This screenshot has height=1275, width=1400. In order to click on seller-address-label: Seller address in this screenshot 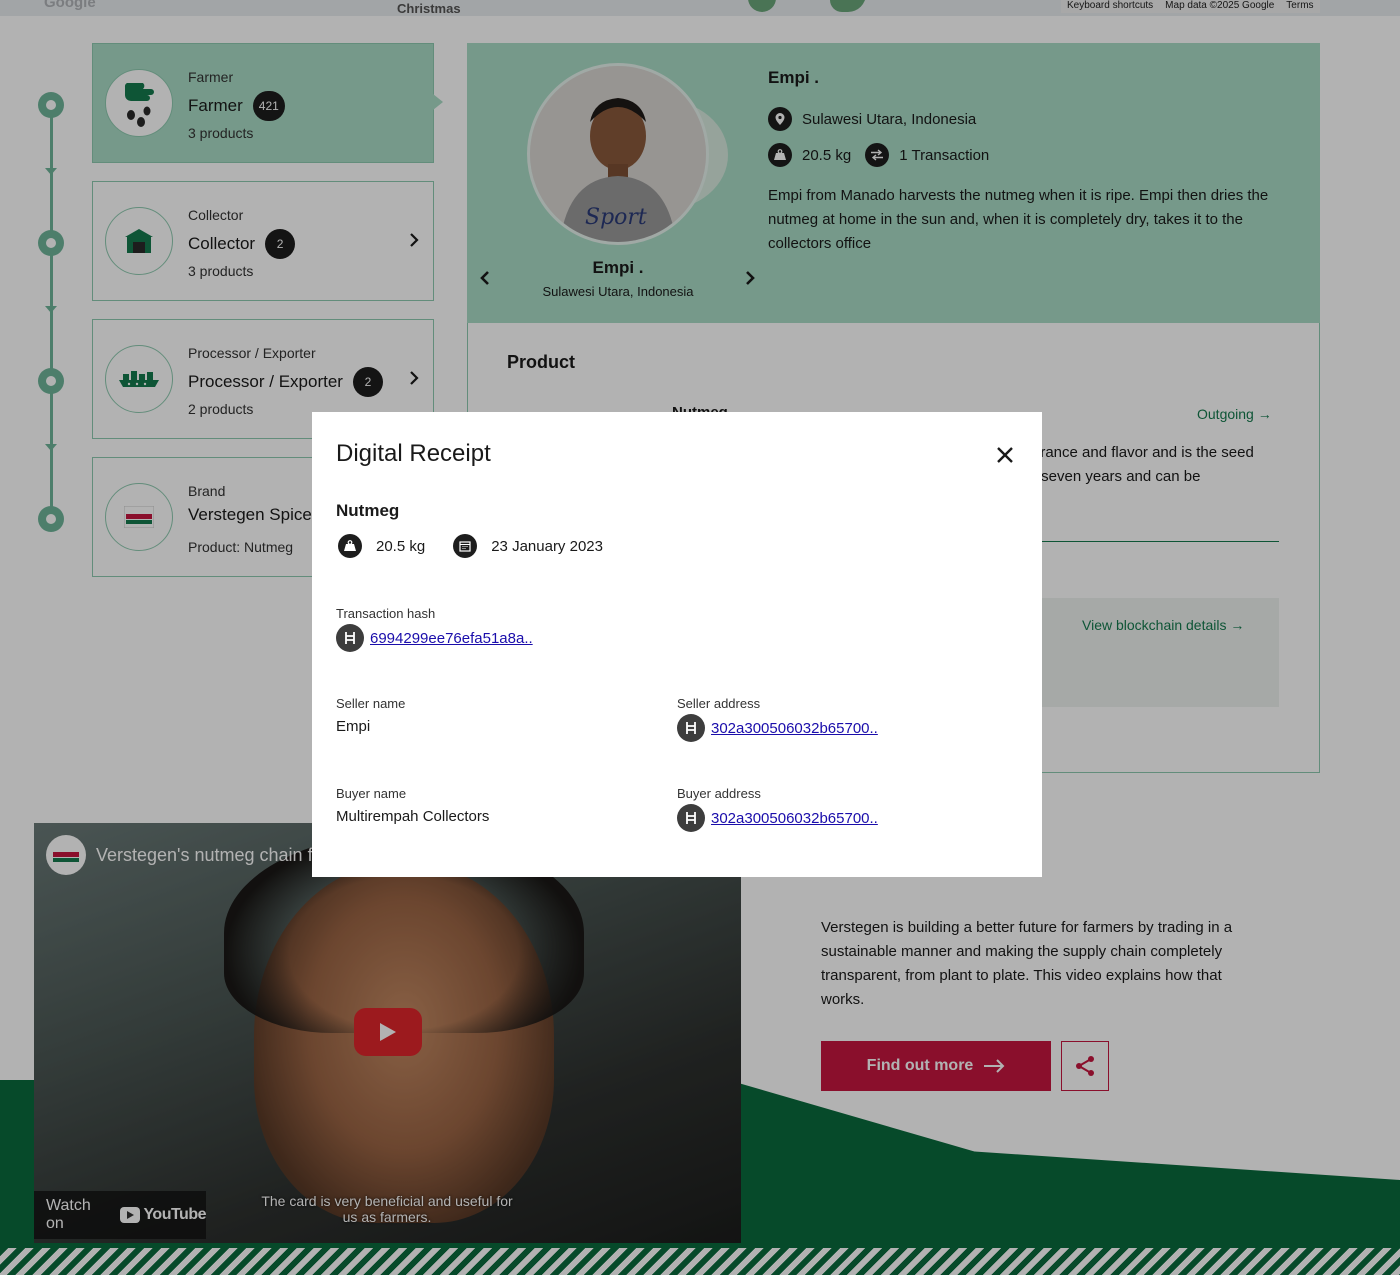, I will do `click(719, 703)`.